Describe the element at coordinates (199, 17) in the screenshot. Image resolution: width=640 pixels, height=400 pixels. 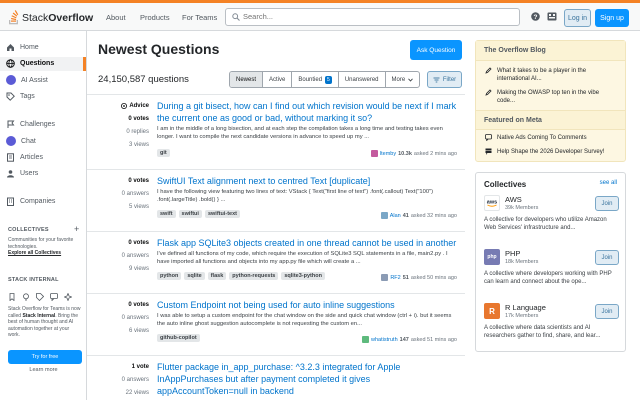
I see `nav-for-teams: For Teams` at that location.